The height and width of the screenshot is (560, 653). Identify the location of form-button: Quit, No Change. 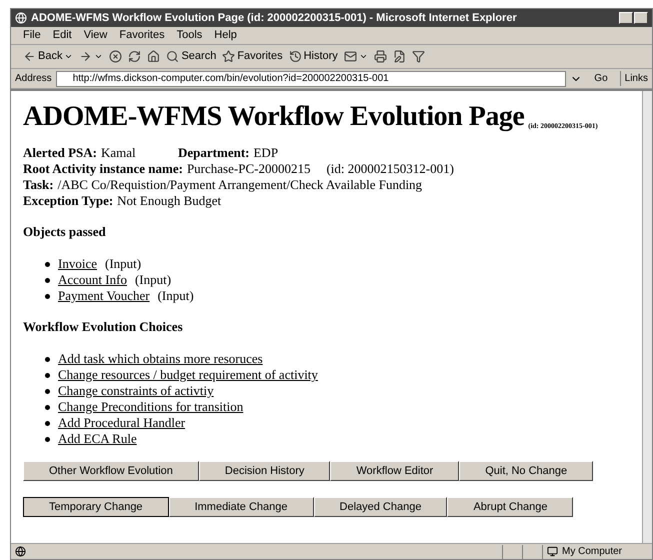
(526, 471).